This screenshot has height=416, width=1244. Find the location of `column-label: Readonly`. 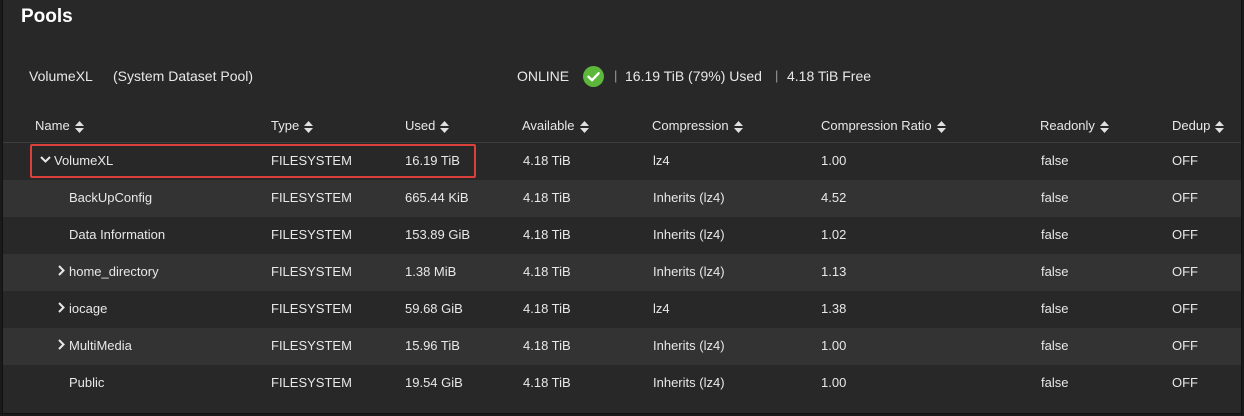

column-label: Readonly is located at coordinates (1067, 125).